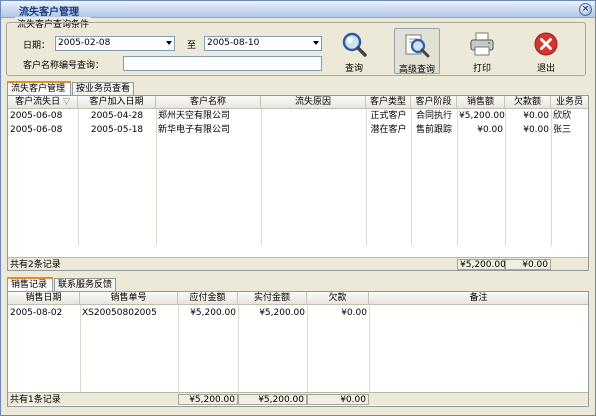  What do you see at coordinates (481, 69) in the screenshot?
I see `print-button-label: 打印` at bounding box center [481, 69].